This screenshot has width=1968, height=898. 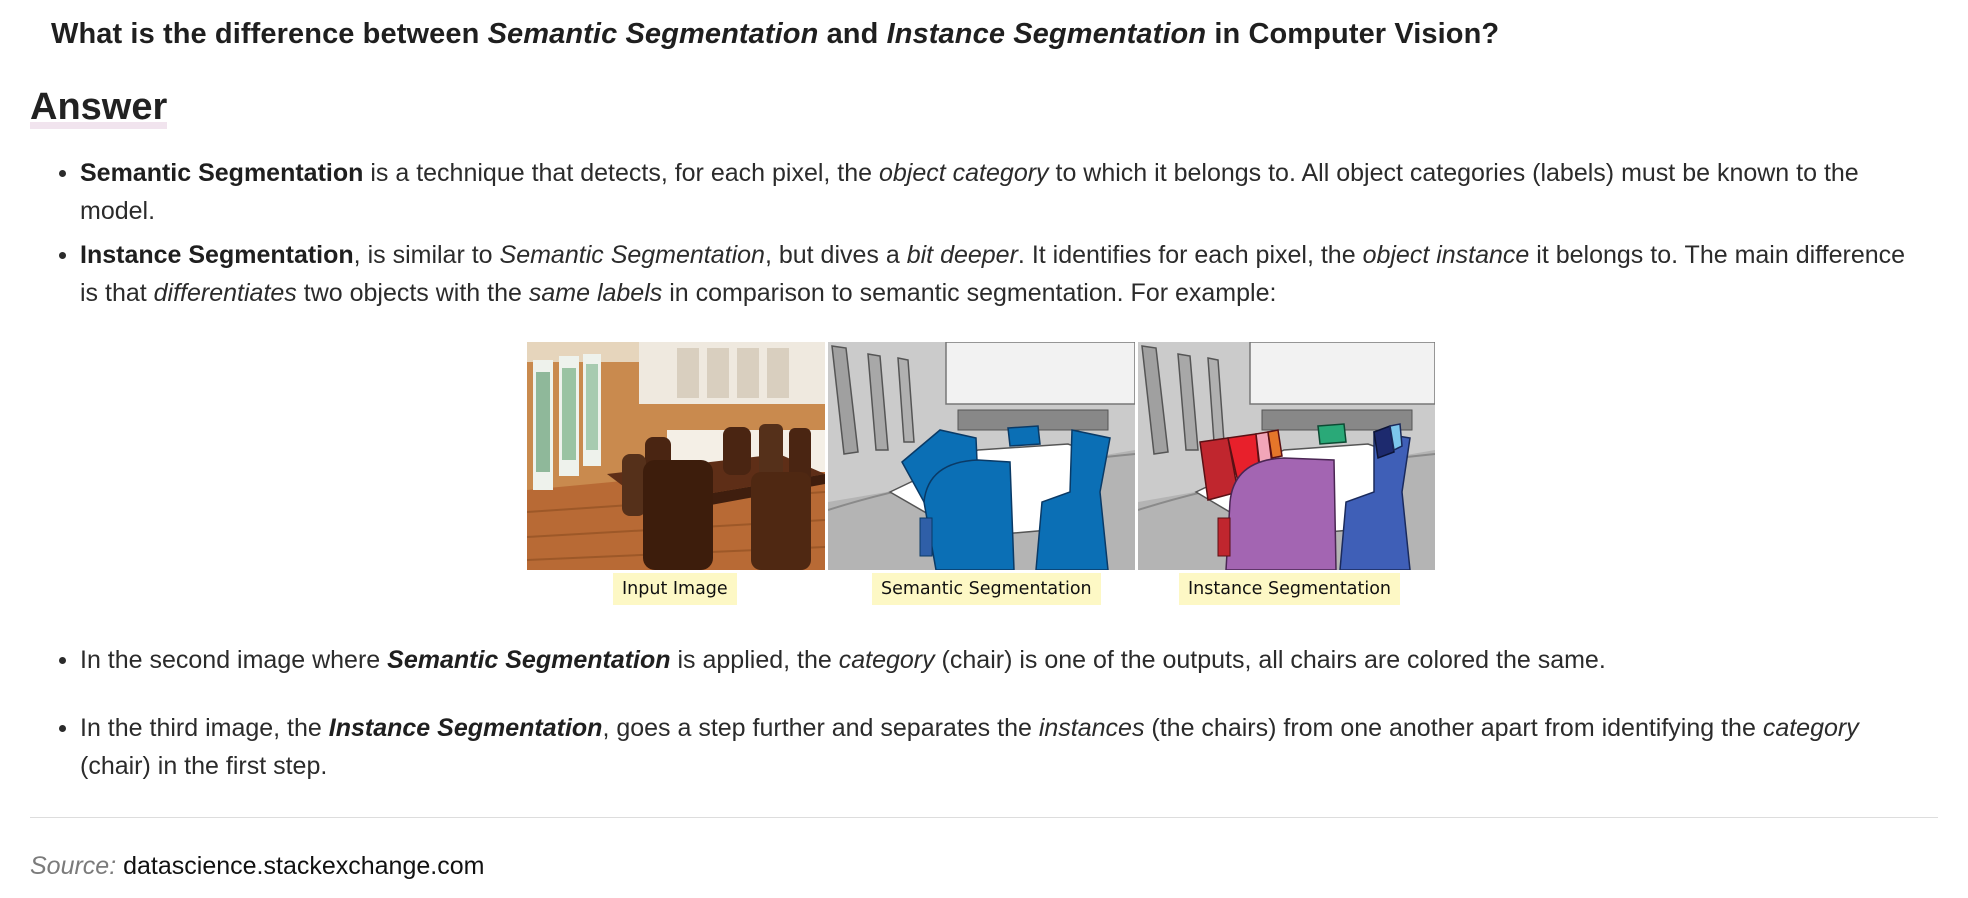 What do you see at coordinates (676, 456) in the screenshot?
I see `input-image` at bounding box center [676, 456].